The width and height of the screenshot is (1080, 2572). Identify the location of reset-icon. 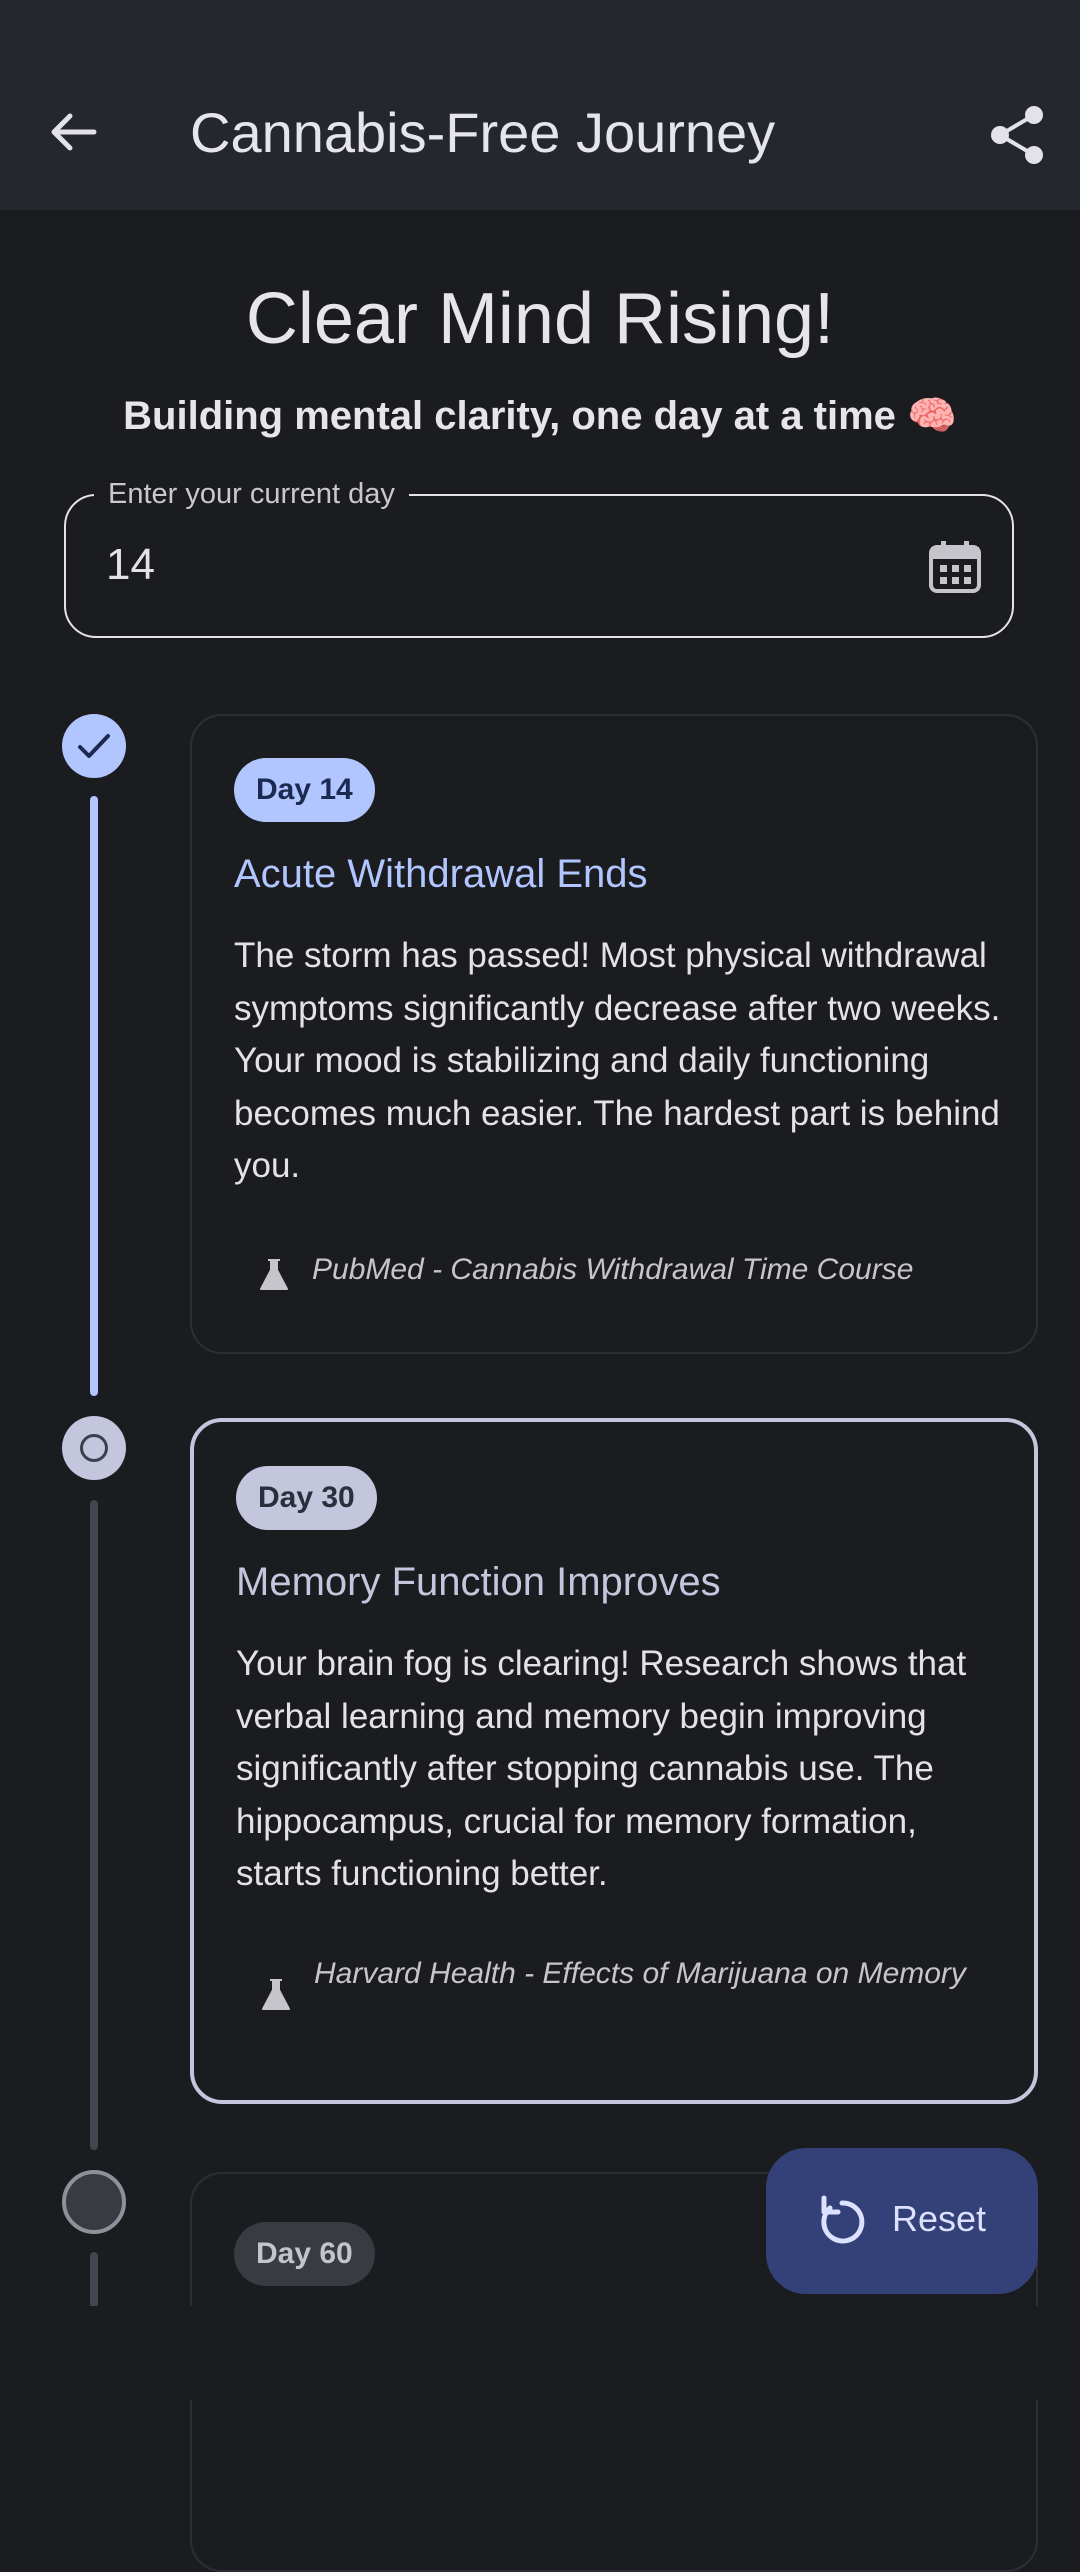
(843, 2219).